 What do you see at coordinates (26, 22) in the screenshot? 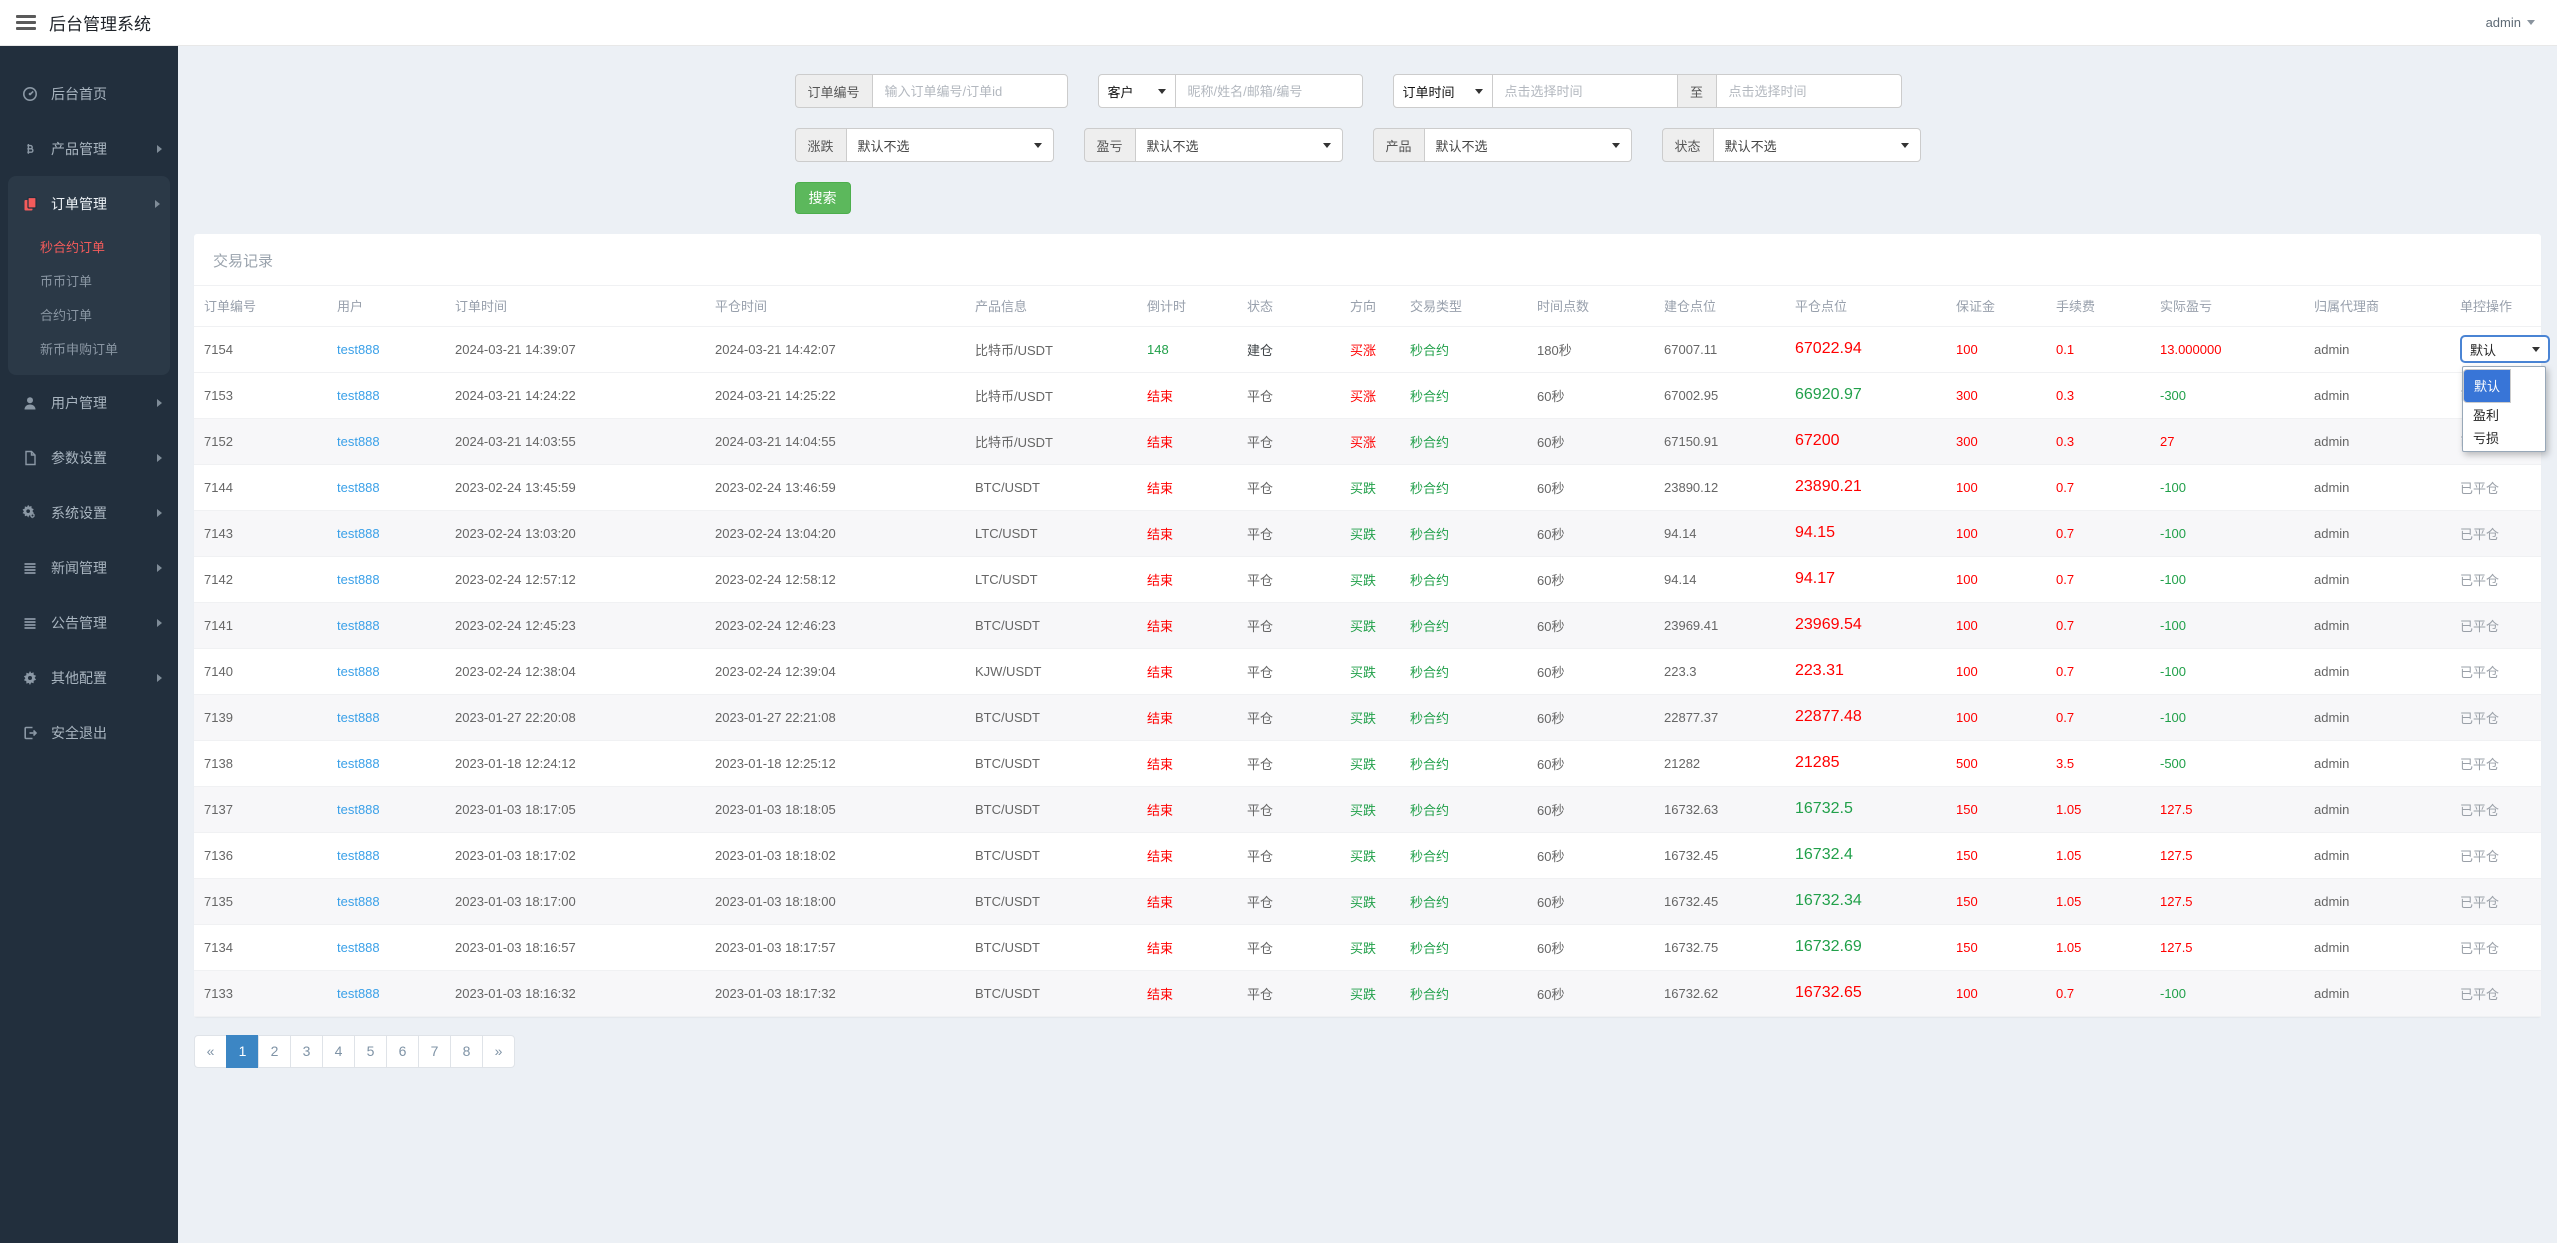
I see `menu-toggle-icon` at bounding box center [26, 22].